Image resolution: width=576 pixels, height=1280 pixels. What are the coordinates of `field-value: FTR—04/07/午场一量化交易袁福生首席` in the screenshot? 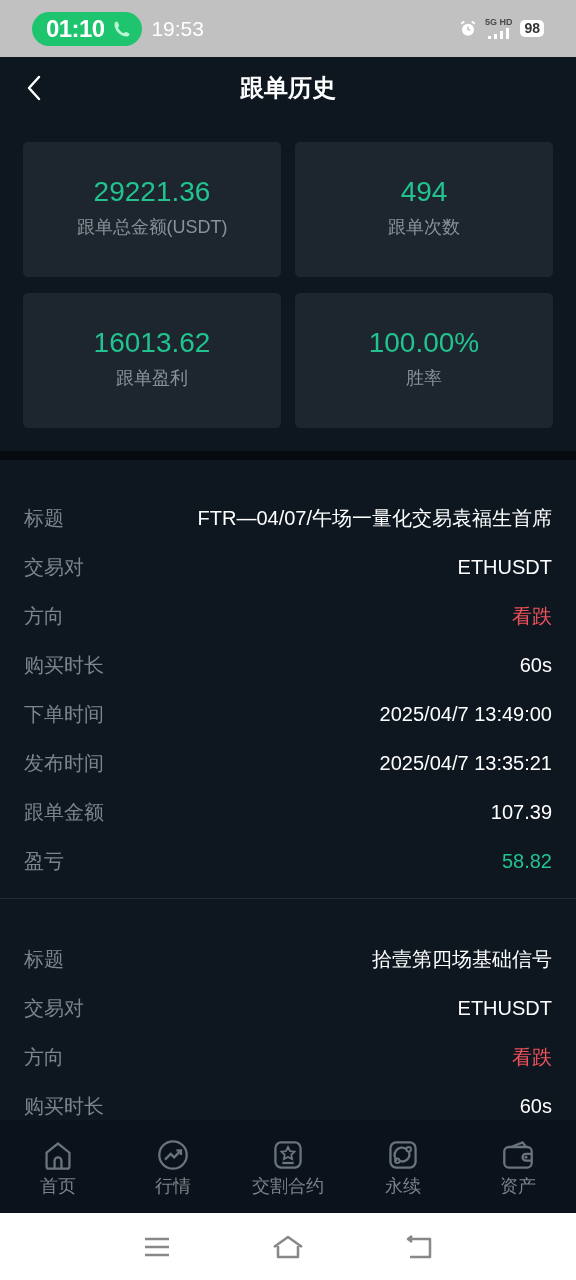 It's located at (374, 518).